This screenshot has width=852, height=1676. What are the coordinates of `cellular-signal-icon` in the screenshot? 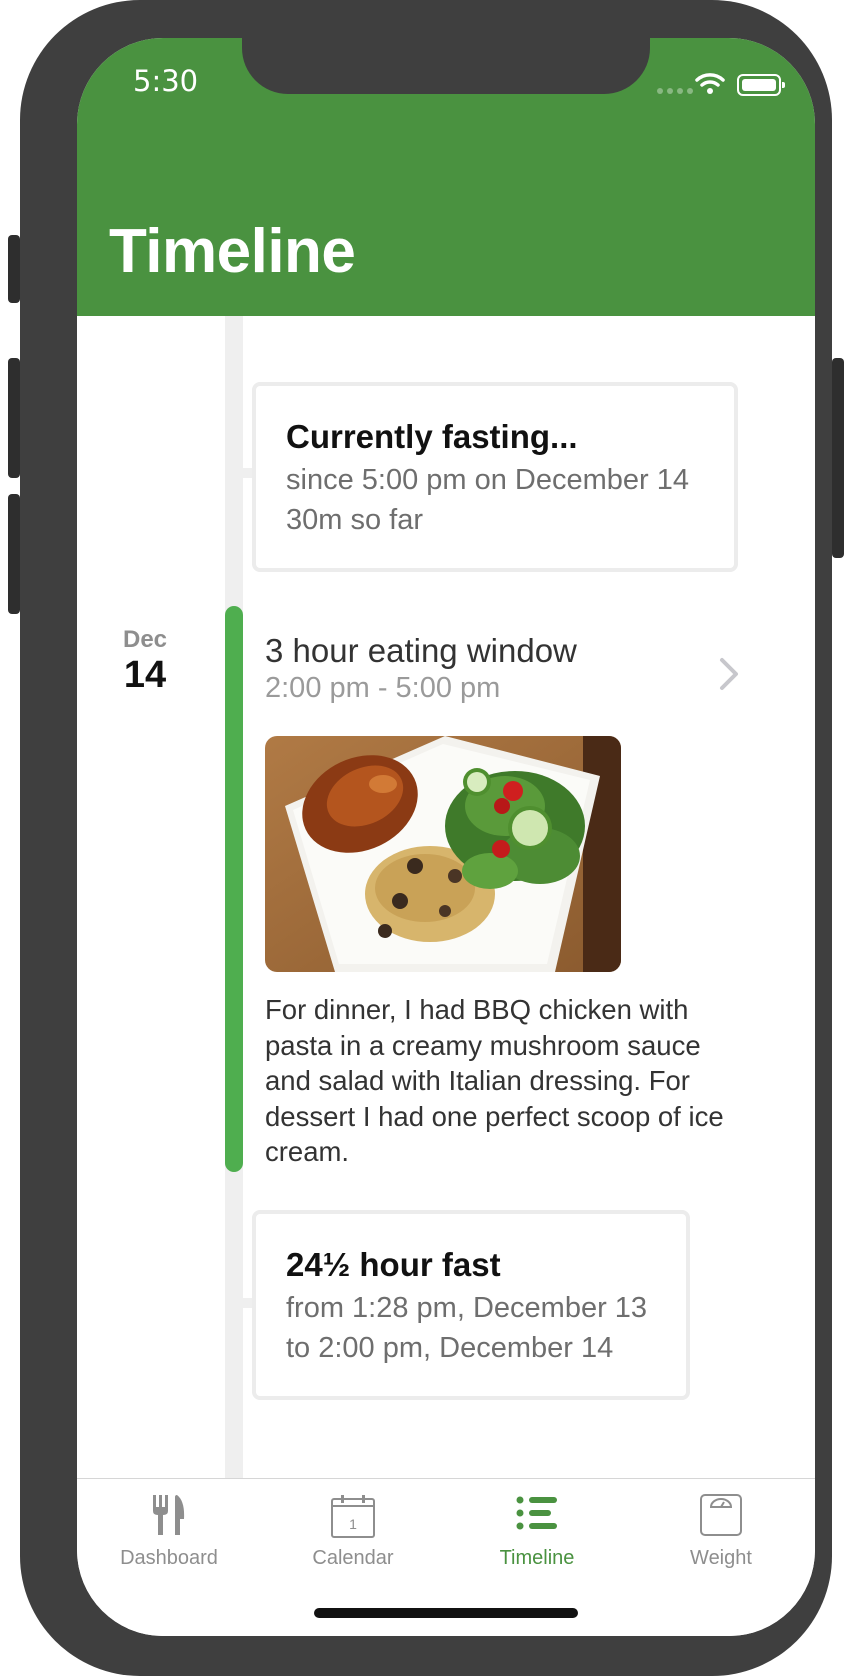 It's located at (675, 91).